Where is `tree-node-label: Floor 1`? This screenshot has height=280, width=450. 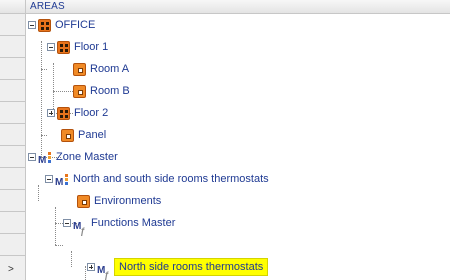
tree-node-label: Floor 1 is located at coordinates (91, 47).